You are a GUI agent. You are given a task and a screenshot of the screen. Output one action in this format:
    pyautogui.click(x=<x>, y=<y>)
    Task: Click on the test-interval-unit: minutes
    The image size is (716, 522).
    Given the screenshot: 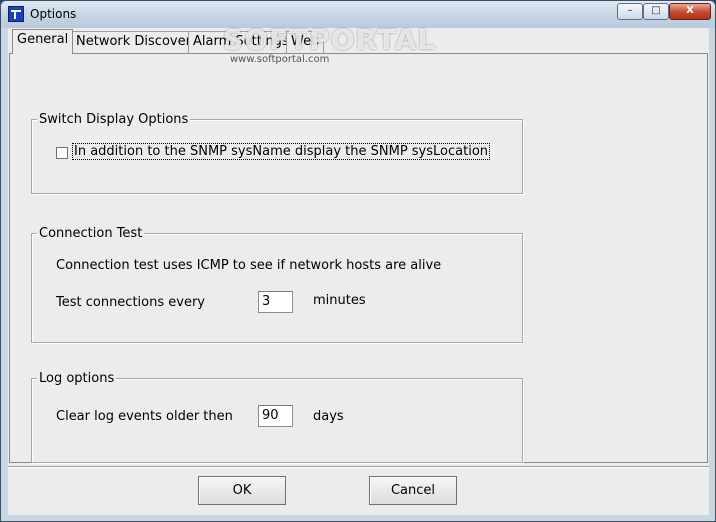 What is the action you would take?
    pyautogui.click(x=339, y=300)
    